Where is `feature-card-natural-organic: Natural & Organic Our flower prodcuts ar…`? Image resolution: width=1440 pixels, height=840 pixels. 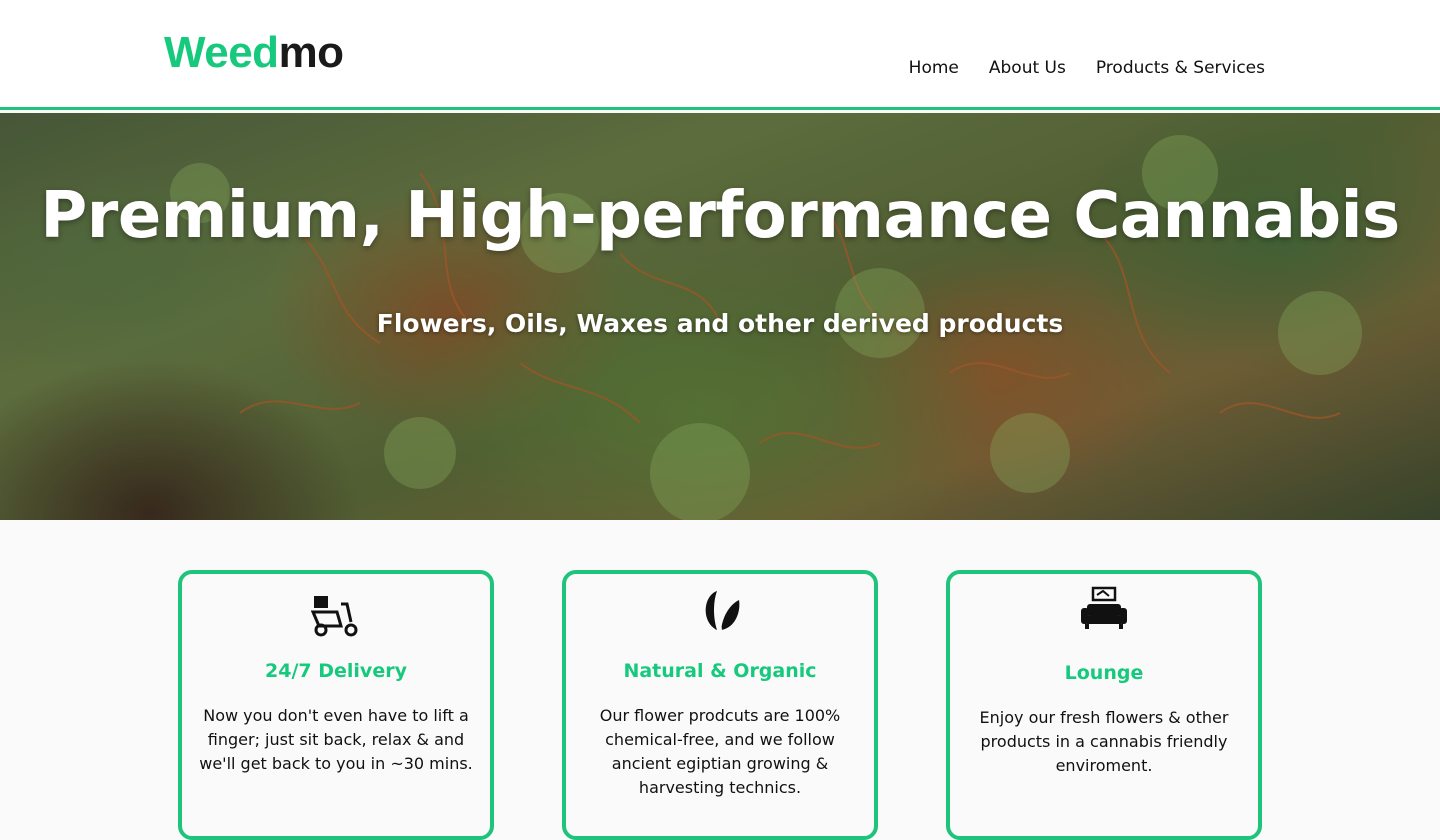 feature-card-natural-organic: Natural & Organic Our flower prodcuts ar… is located at coordinates (720, 705).